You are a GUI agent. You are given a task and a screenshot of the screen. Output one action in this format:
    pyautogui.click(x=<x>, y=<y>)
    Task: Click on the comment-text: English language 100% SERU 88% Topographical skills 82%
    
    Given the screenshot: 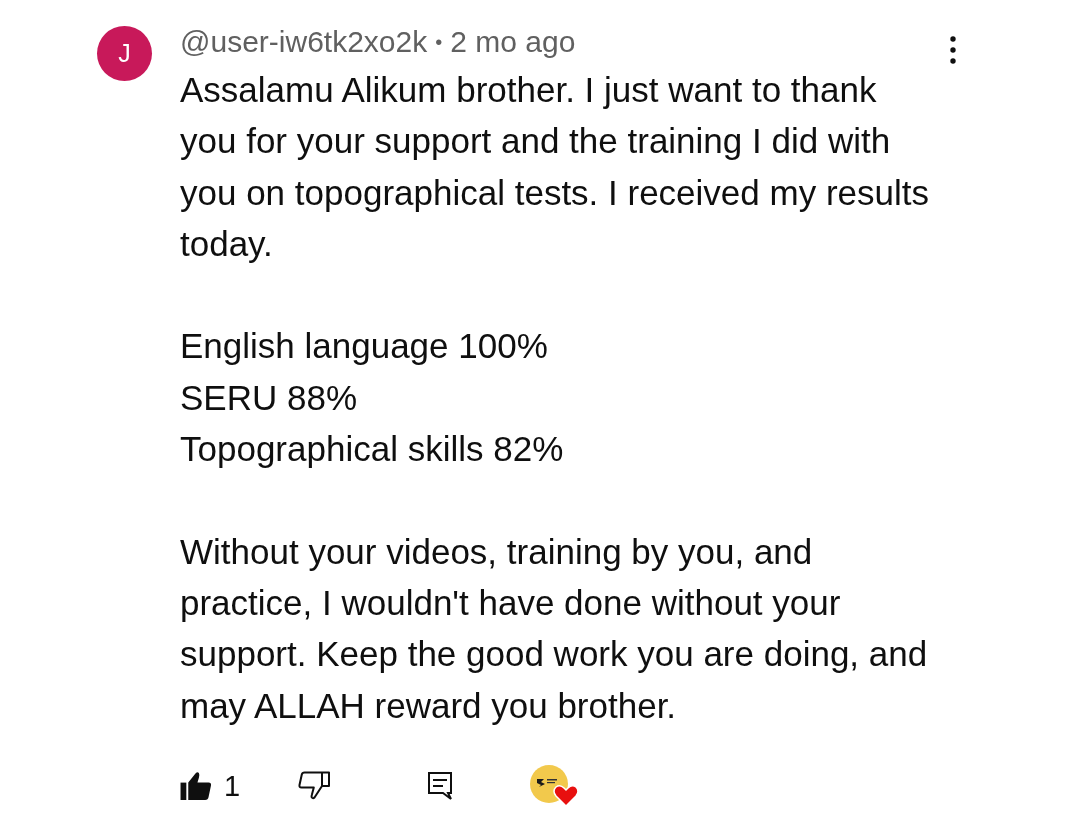 What is the action you would take?
    pyautogui.click(x=372, y=398)
    